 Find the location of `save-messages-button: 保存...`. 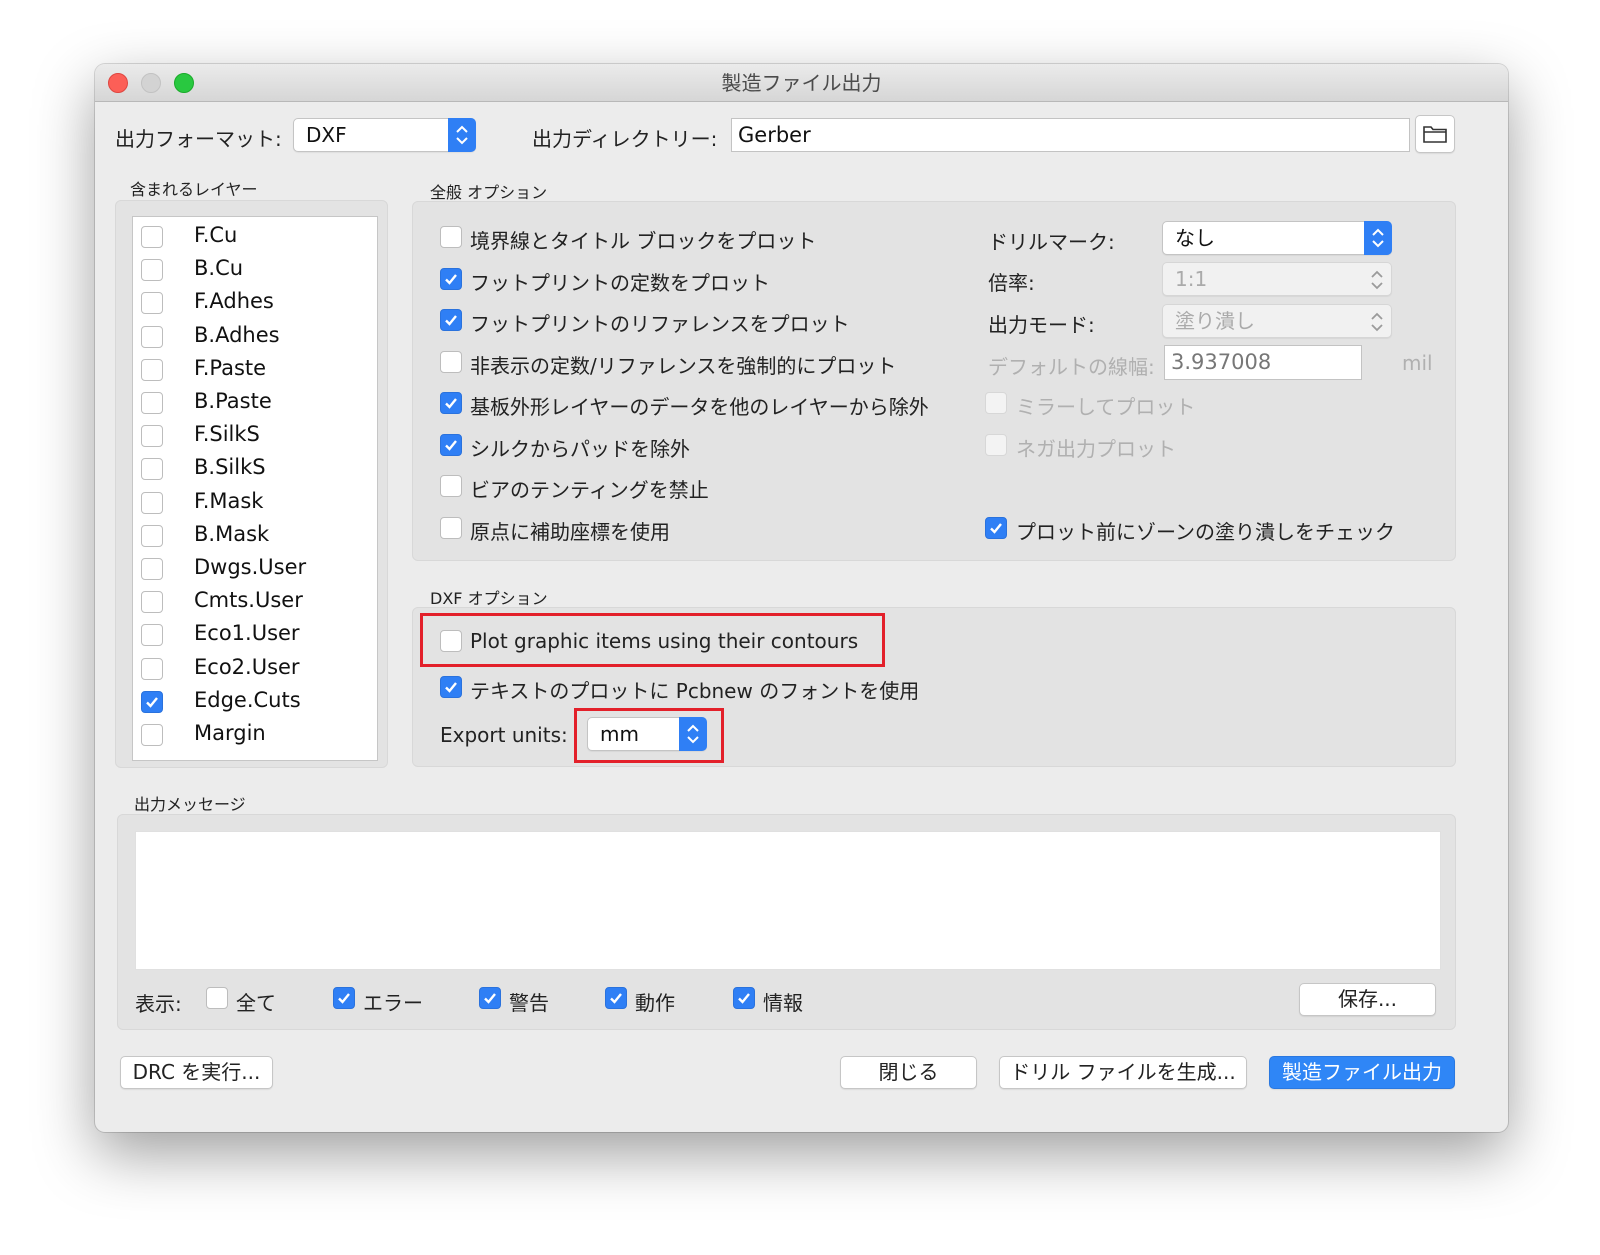

save-messages-button: 保存... is located at coordinates (1367, 999).